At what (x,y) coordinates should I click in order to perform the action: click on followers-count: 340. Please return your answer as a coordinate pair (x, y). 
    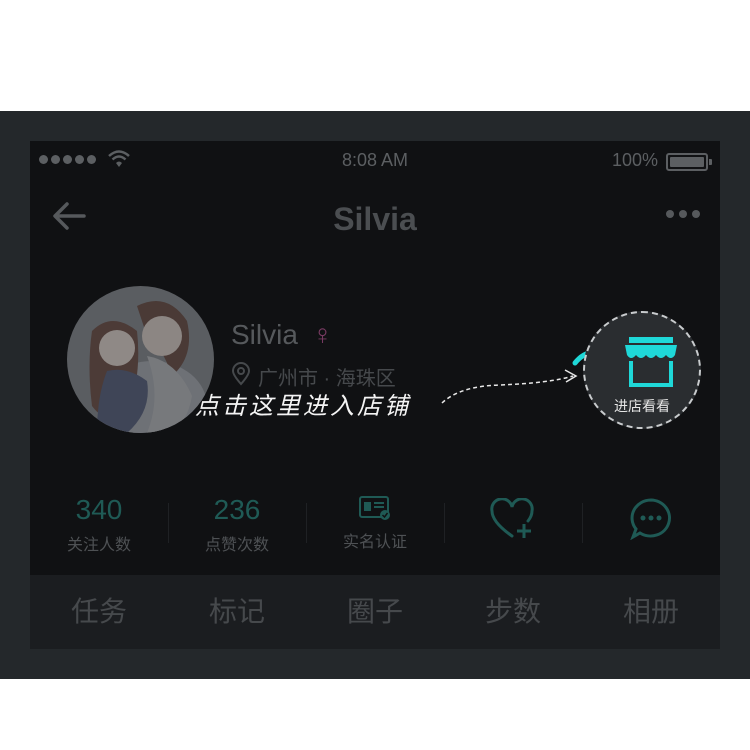
    Looking at the image, I should click on (99, 509).